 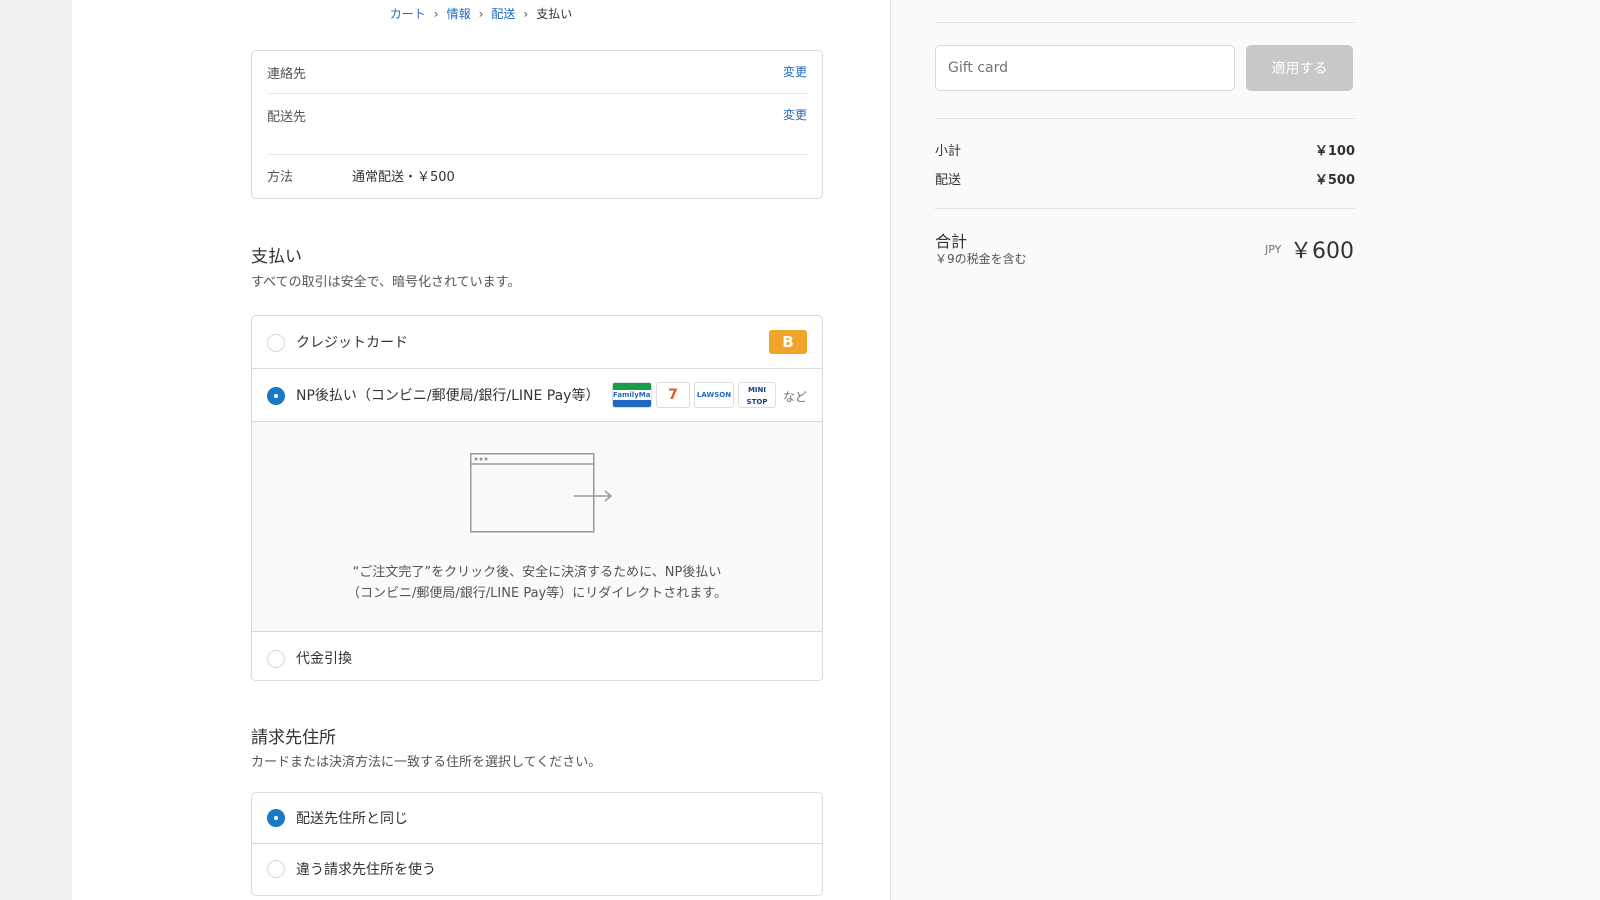 What do you see at coordinates (948, 151) in the screenshot?
I see `subtotal-label: 小計` at bounding box center [948, 151].